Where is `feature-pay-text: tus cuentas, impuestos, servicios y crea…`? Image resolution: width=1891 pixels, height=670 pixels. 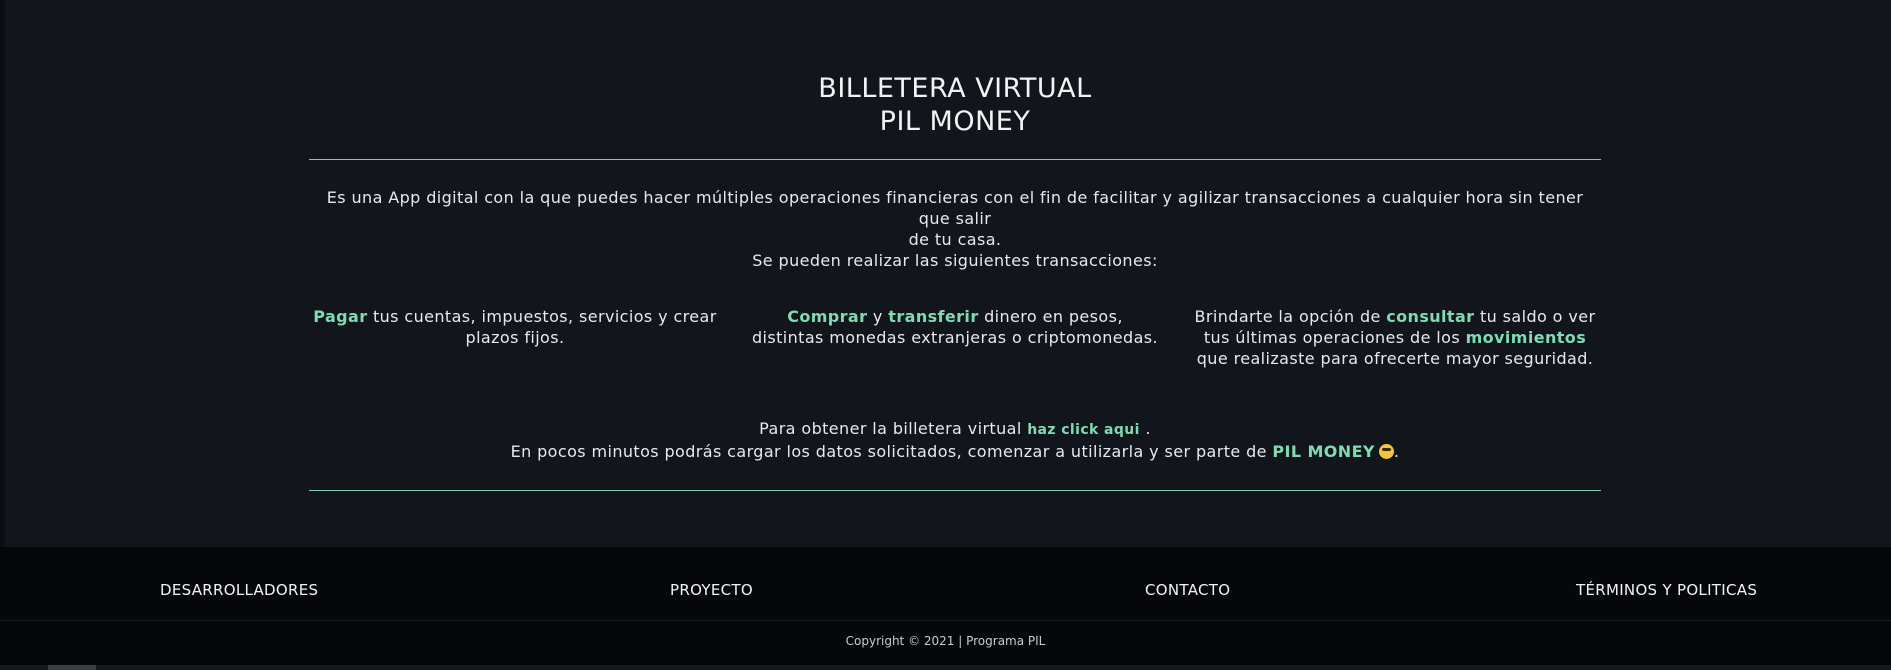 feature-pay-text: tus cuentas, impuestos, servicios y crea… is located at coordinates (542, 327).